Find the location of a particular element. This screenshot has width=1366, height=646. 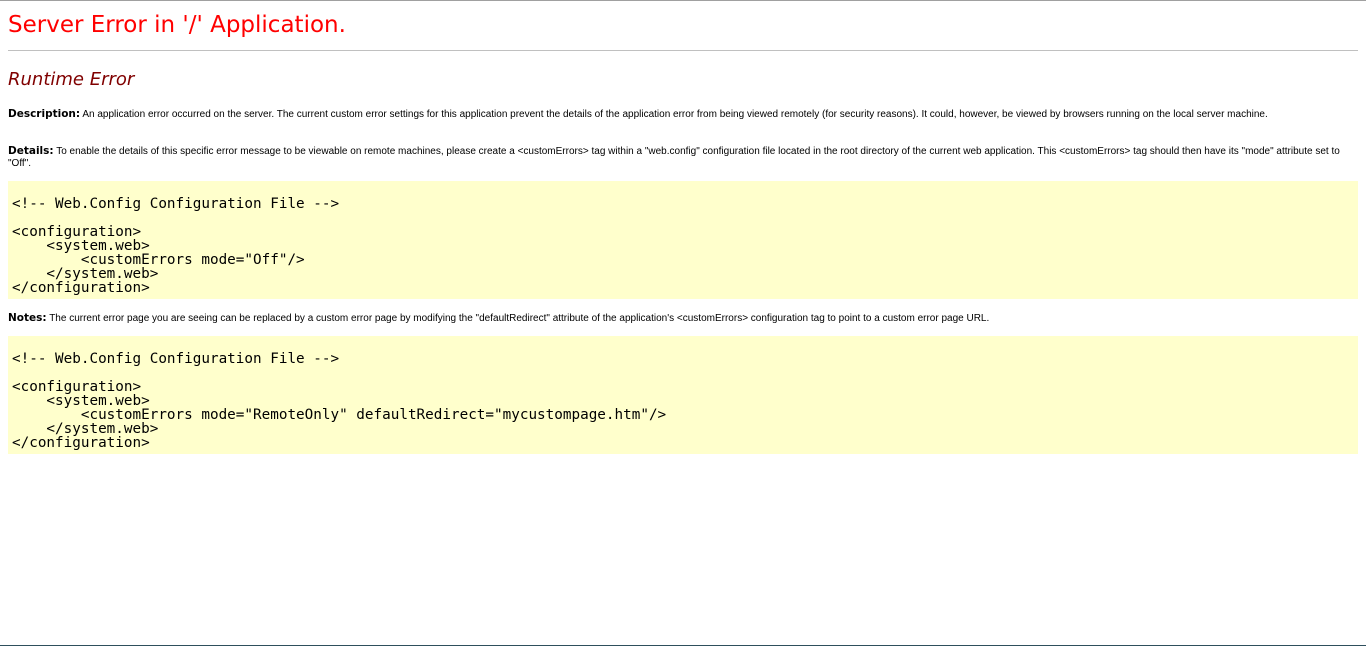

title-divider is located at coordinates (683, 50).